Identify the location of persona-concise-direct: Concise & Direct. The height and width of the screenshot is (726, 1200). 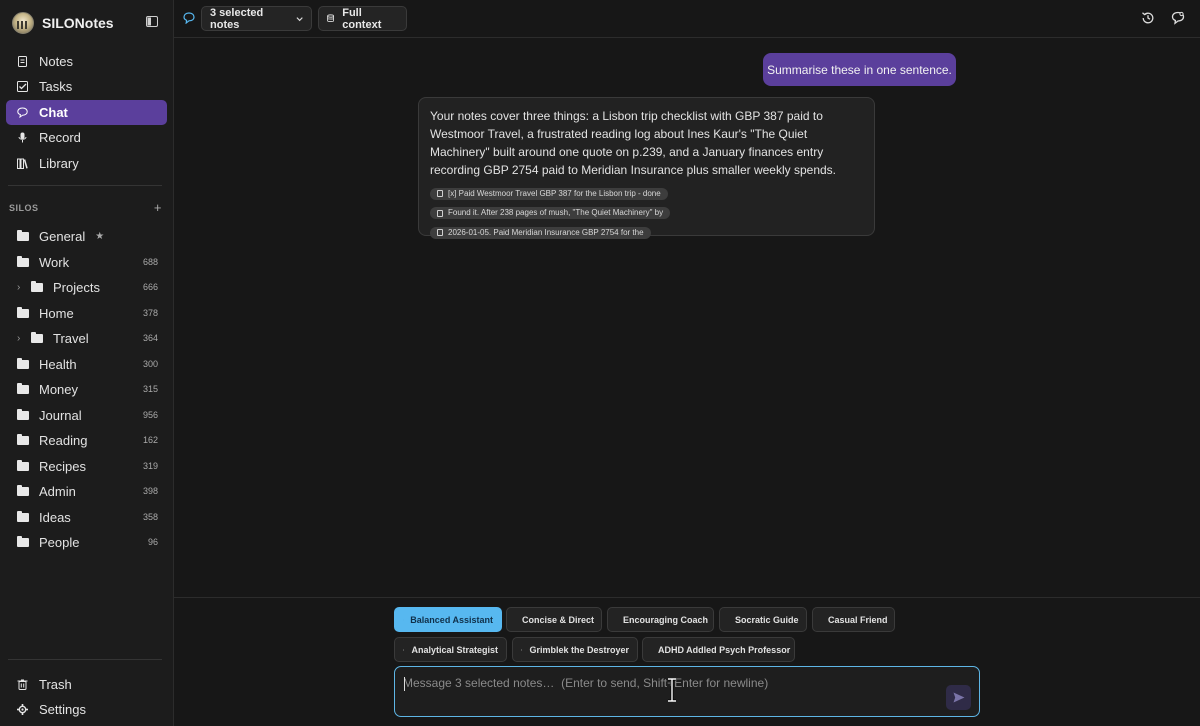
(554, 619).